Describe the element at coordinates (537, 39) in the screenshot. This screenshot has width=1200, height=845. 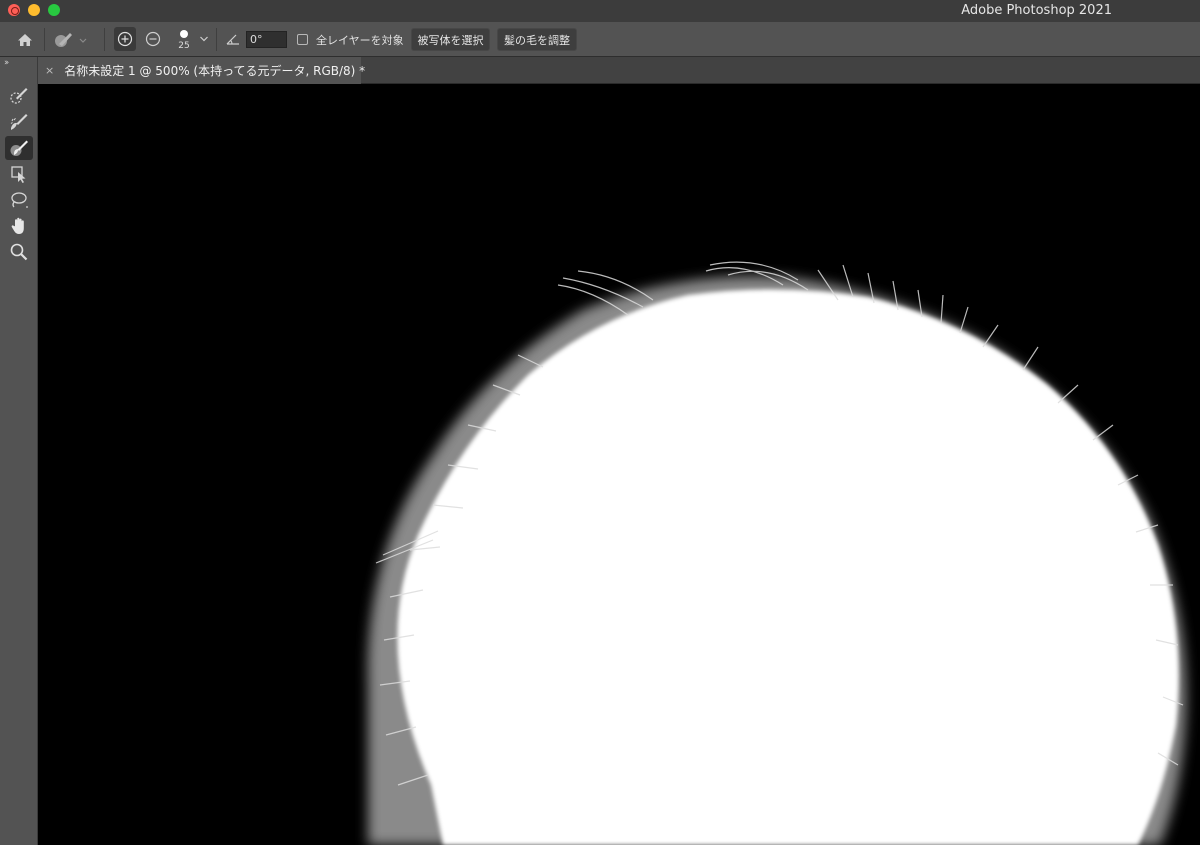
I see `refine-hair-button: 髪の毛を調整` at that location.